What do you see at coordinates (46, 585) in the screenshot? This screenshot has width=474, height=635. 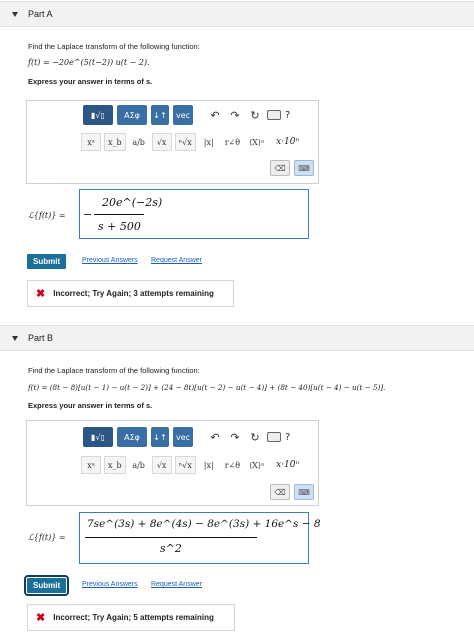 I see `part-b-submit-button: Submit` at bounding box center [46, 585].